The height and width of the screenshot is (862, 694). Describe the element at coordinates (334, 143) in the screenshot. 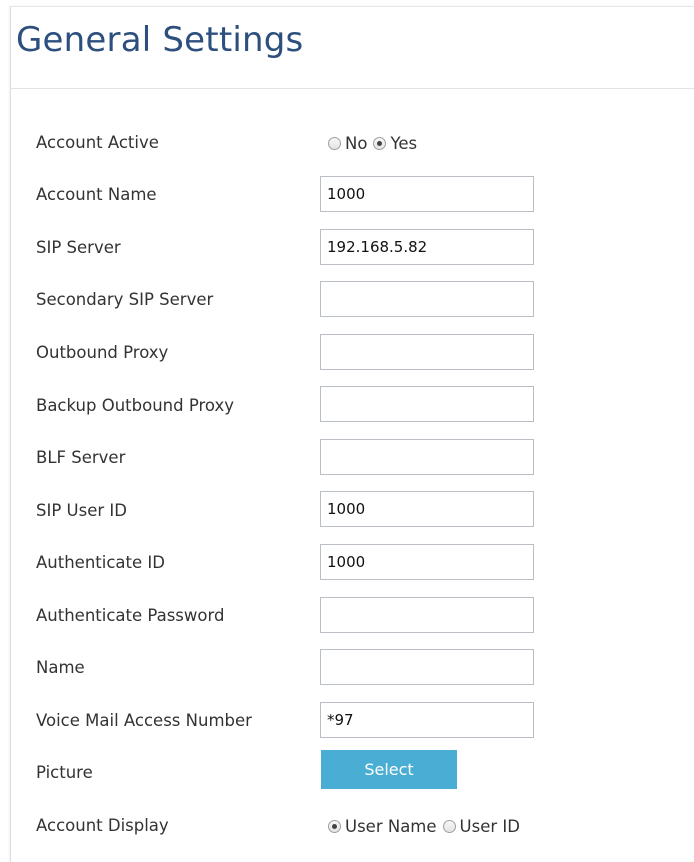

I see `account-active-no-radio` at that location.